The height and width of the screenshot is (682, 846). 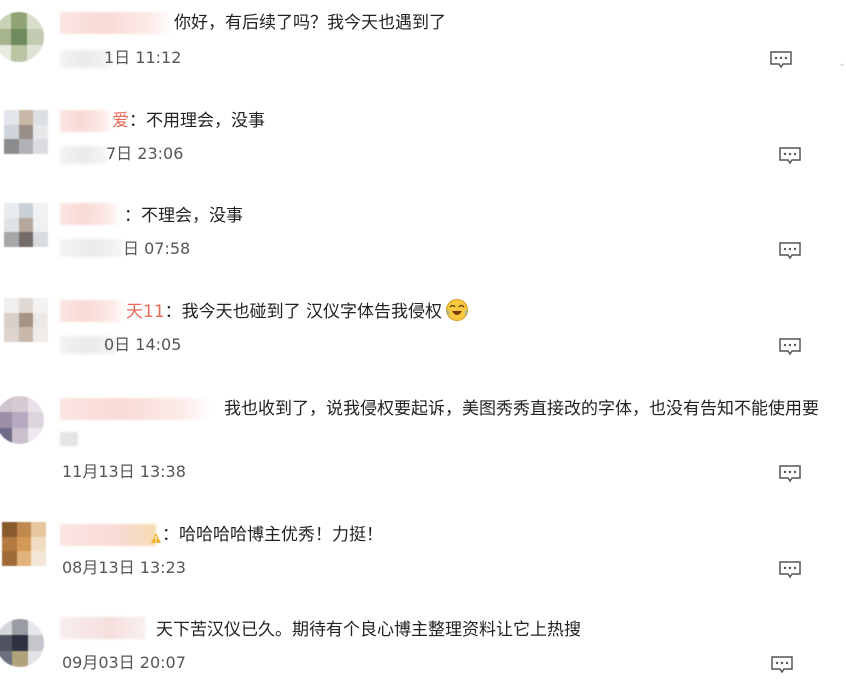 I want to click on comment-date: 7日 23:06, so click(x=145, y=153).